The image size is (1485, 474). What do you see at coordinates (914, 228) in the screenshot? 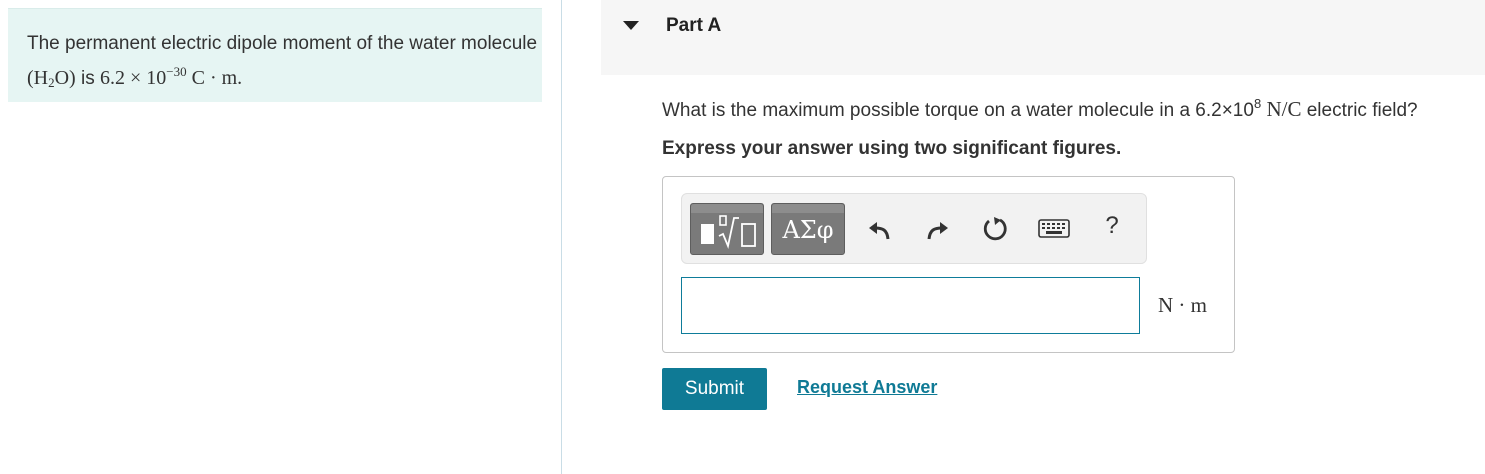
I see `math-toolbar: ΑΣφ ?` at bounding box center [914, 228].